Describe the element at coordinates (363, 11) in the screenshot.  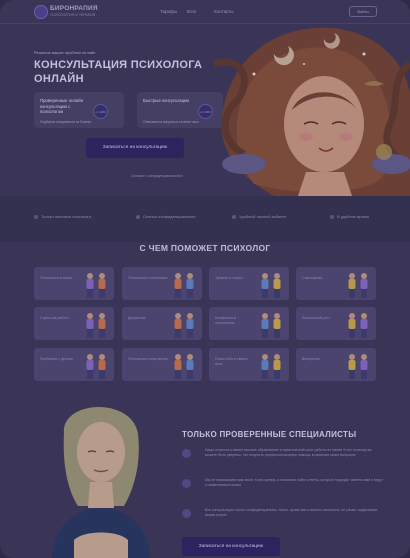
I see `login-button: Войти` at that location.